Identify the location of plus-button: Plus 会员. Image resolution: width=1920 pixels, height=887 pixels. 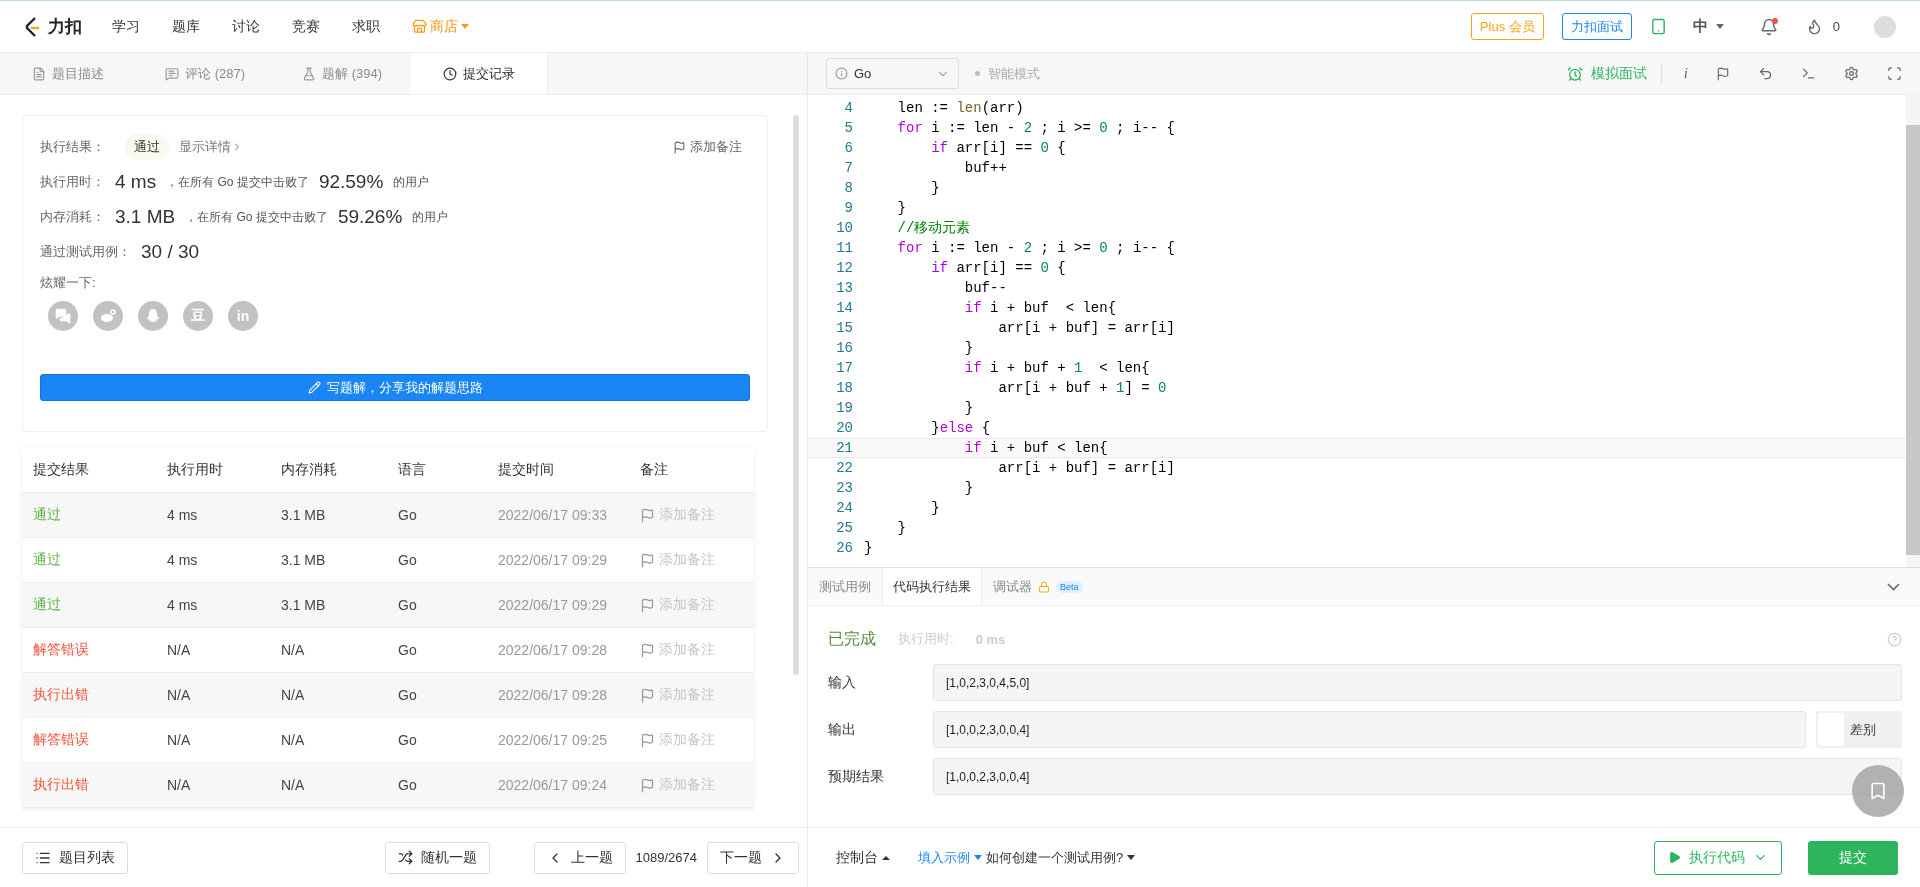
(1507, 26).